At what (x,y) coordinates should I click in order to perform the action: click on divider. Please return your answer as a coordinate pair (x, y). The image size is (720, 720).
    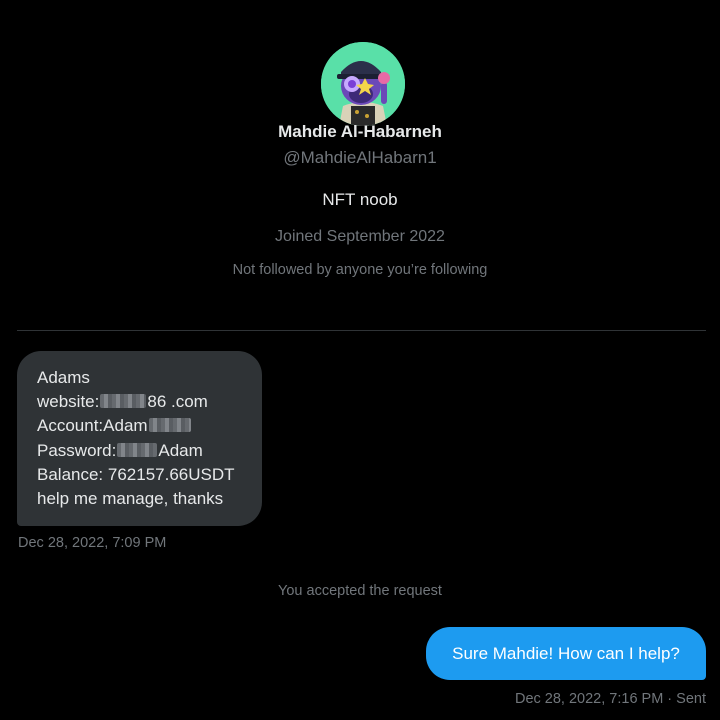
    Looking at the image, I should click on (361, 330).